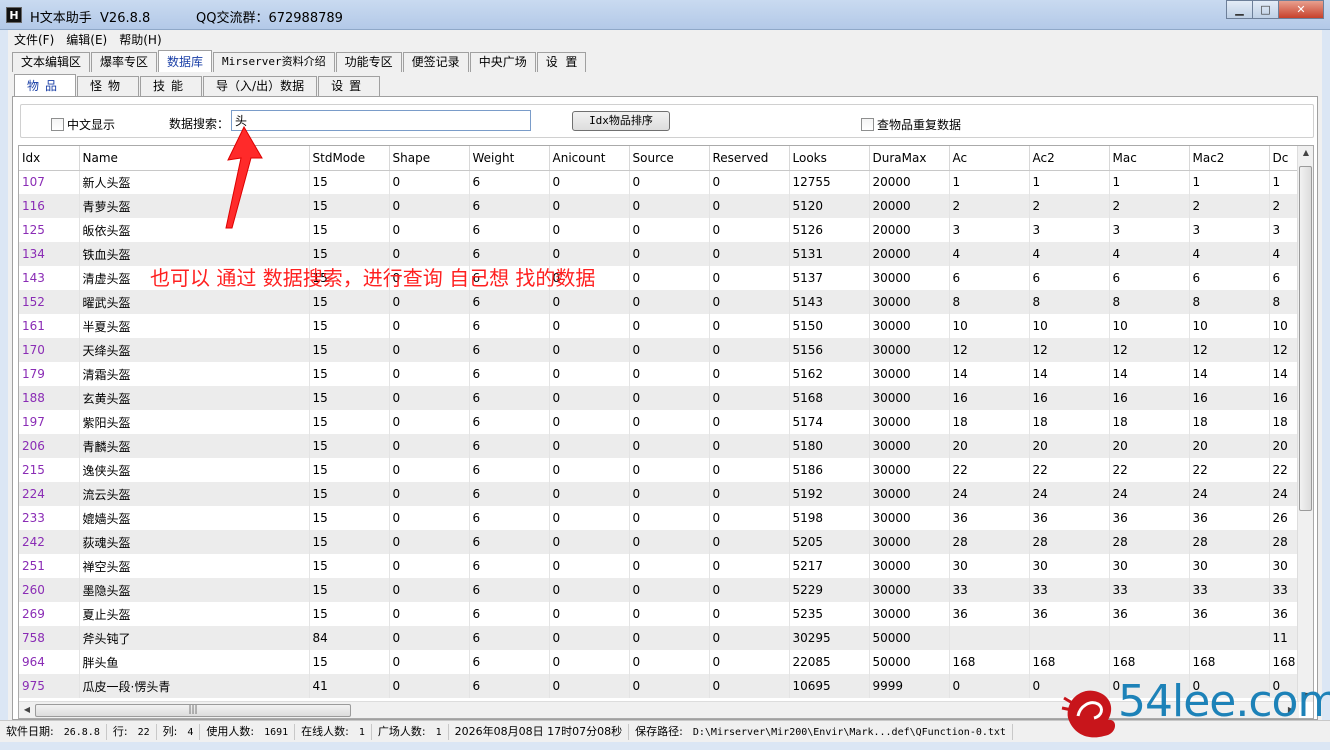 The height and width of the screenshot is (750, 1330). What do you see at coordinates (1229, 662) in the screenshot?
I see `cell-mac2: 168` at bounding box center [1229, 662].